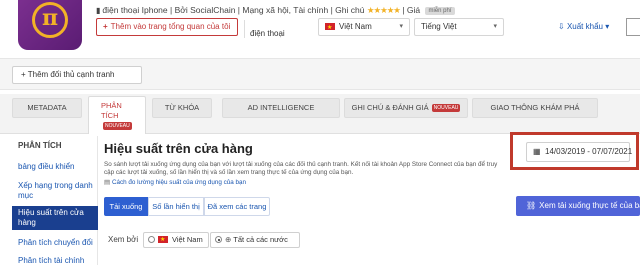 This screenshot has width=640, height=265. I want to click on sidebar-item-store-performance: Hiệu suất trên cửa hàng, so click(55, 218).